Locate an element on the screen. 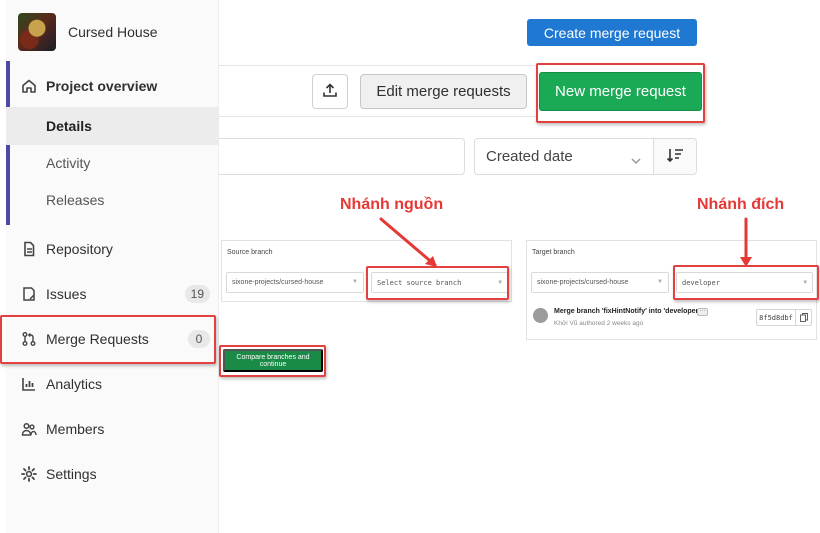 Image resolution: width=820 pixels, height=533 pixels. source-branch-title: Source branch is located at coordinates (250, 252).